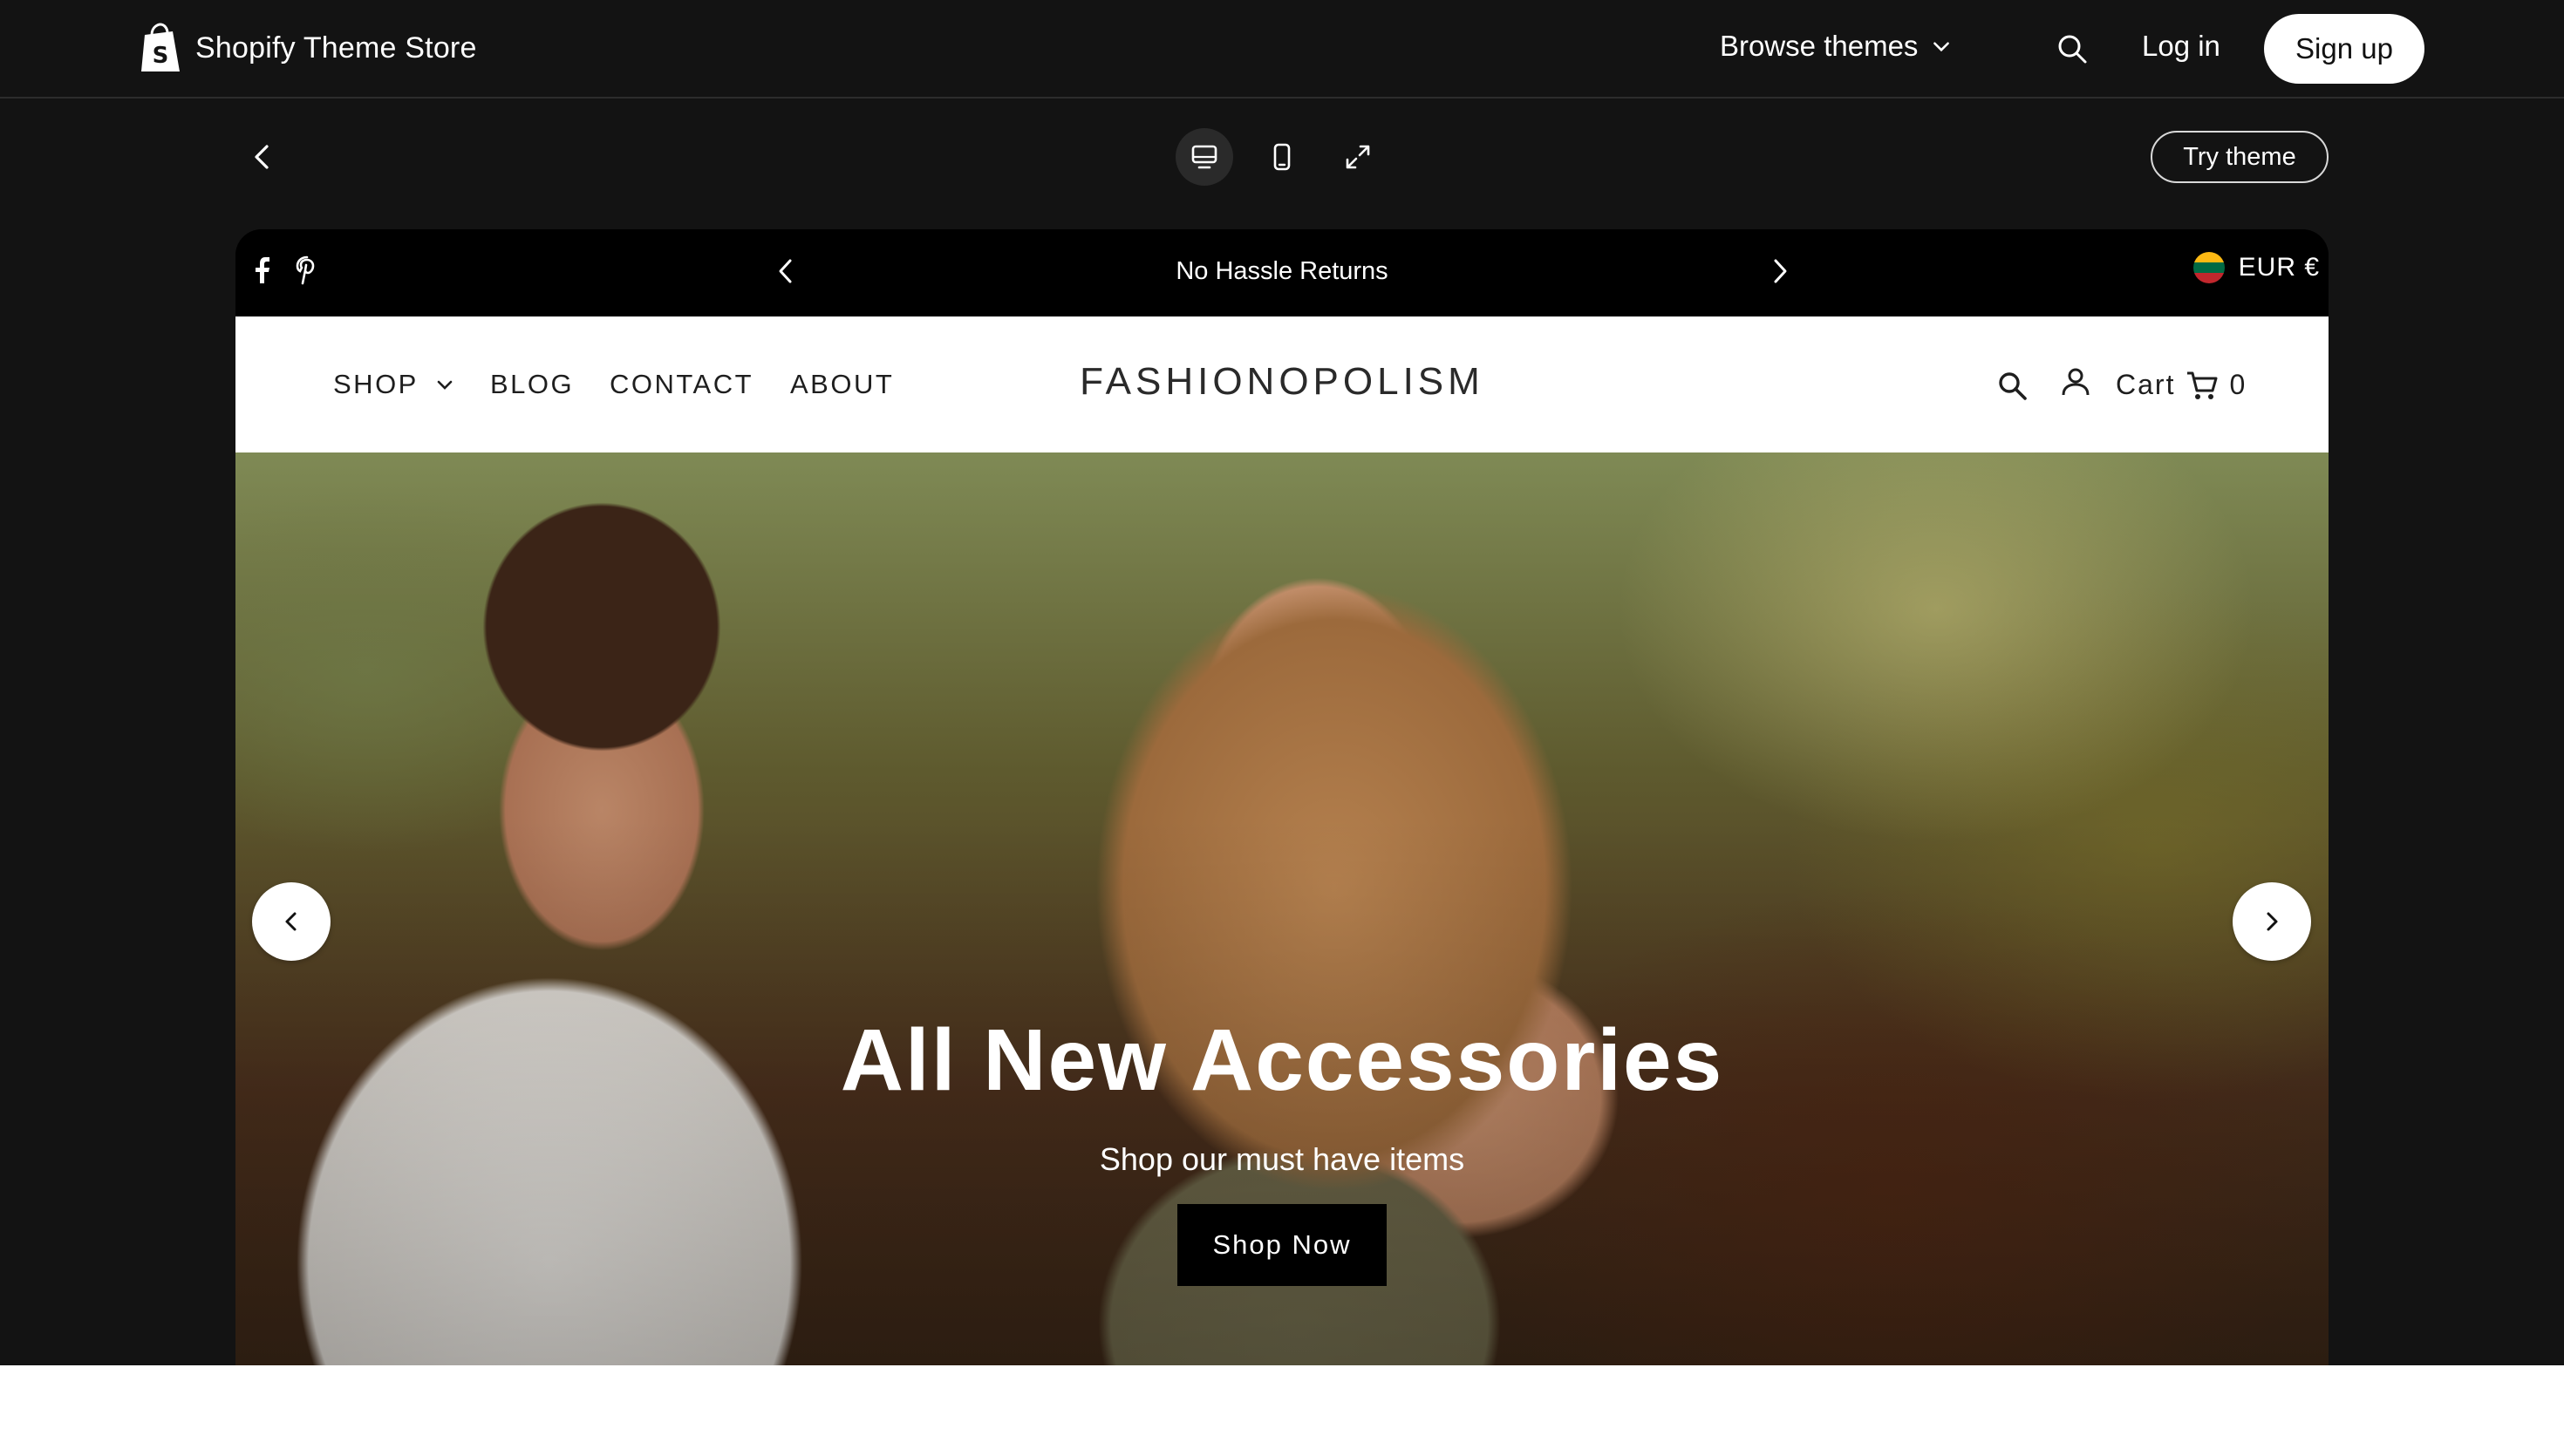 This screenshot has height=1456, width=2564. What do you see at coordinates (2238, 384) in the screenshot?
I see `cart-count: 0` at bounding box center [2238, 384].